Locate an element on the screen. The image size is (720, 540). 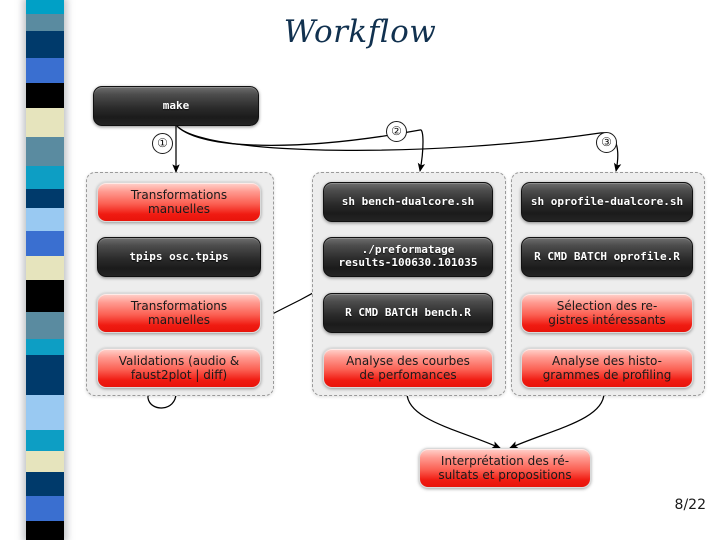
decorative-stripe-band is located at coordinates (45, 270).